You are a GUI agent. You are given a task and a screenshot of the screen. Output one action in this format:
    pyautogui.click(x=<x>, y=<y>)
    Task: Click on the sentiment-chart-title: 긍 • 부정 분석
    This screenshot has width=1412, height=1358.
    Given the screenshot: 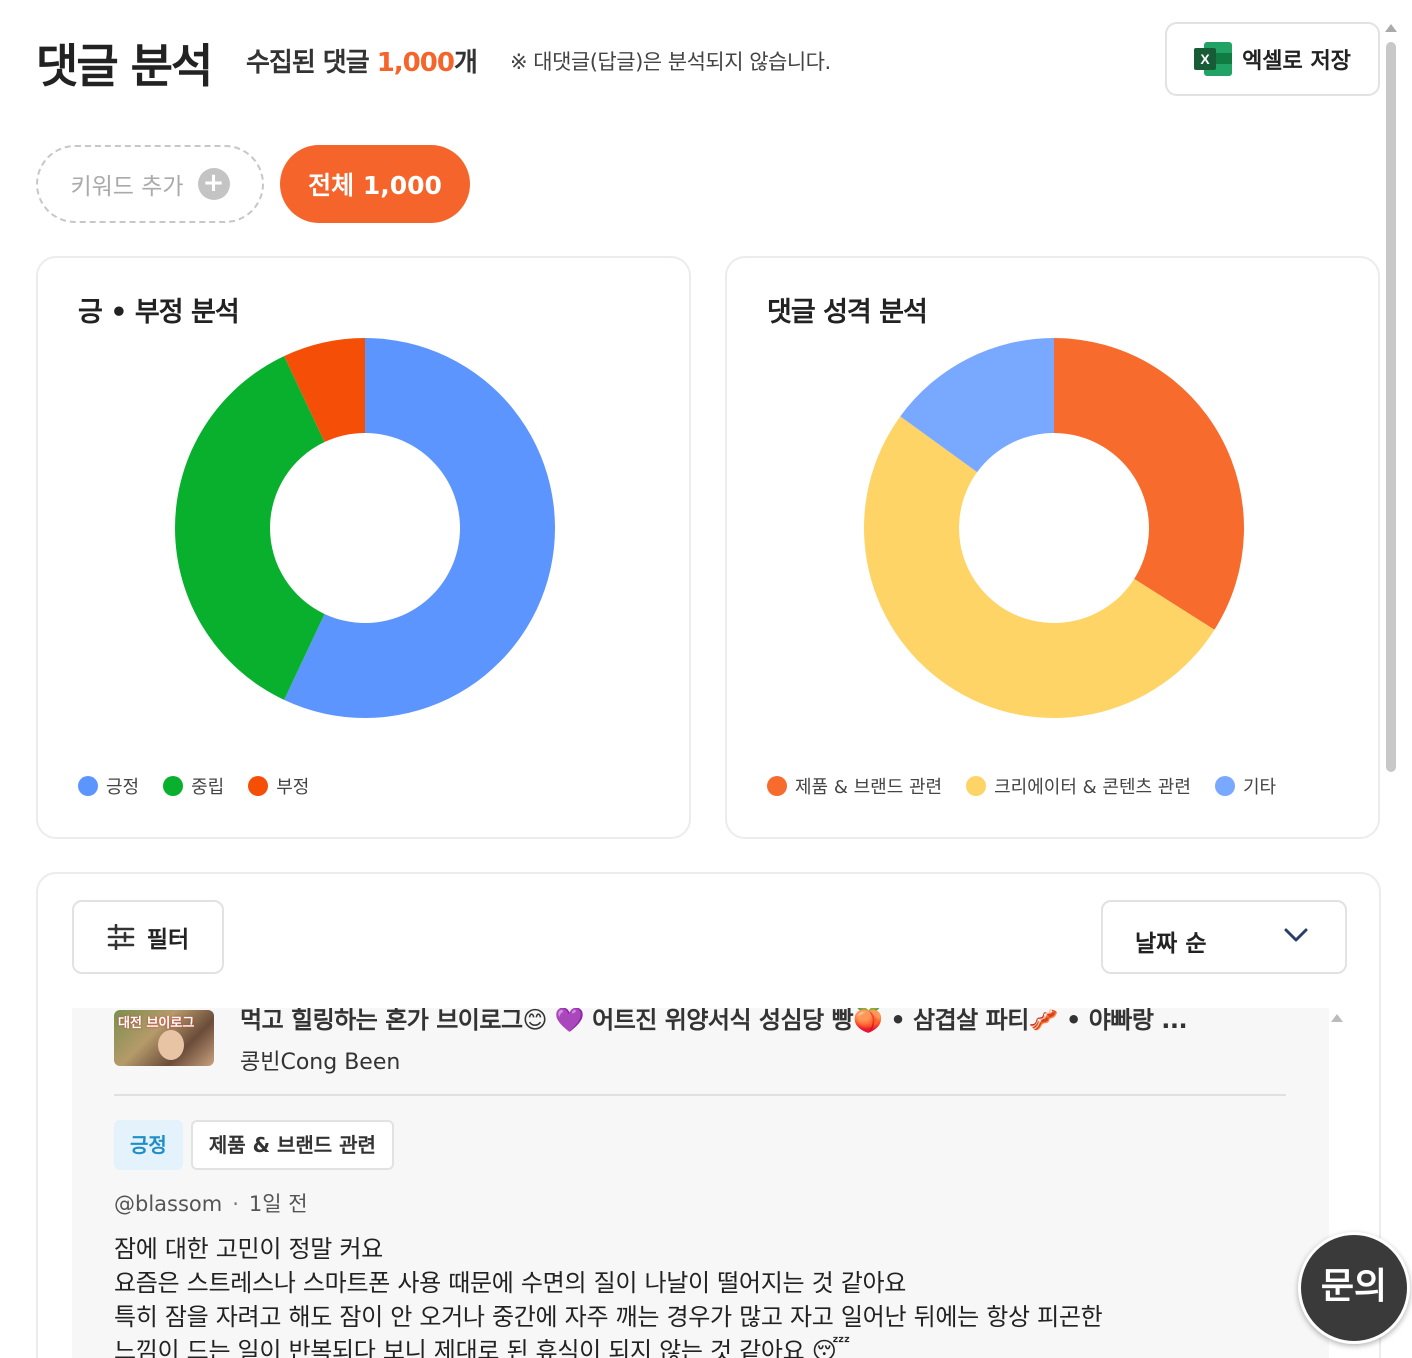 What is the action you would take?
    pyautogui.click(x=159, y=312)
    